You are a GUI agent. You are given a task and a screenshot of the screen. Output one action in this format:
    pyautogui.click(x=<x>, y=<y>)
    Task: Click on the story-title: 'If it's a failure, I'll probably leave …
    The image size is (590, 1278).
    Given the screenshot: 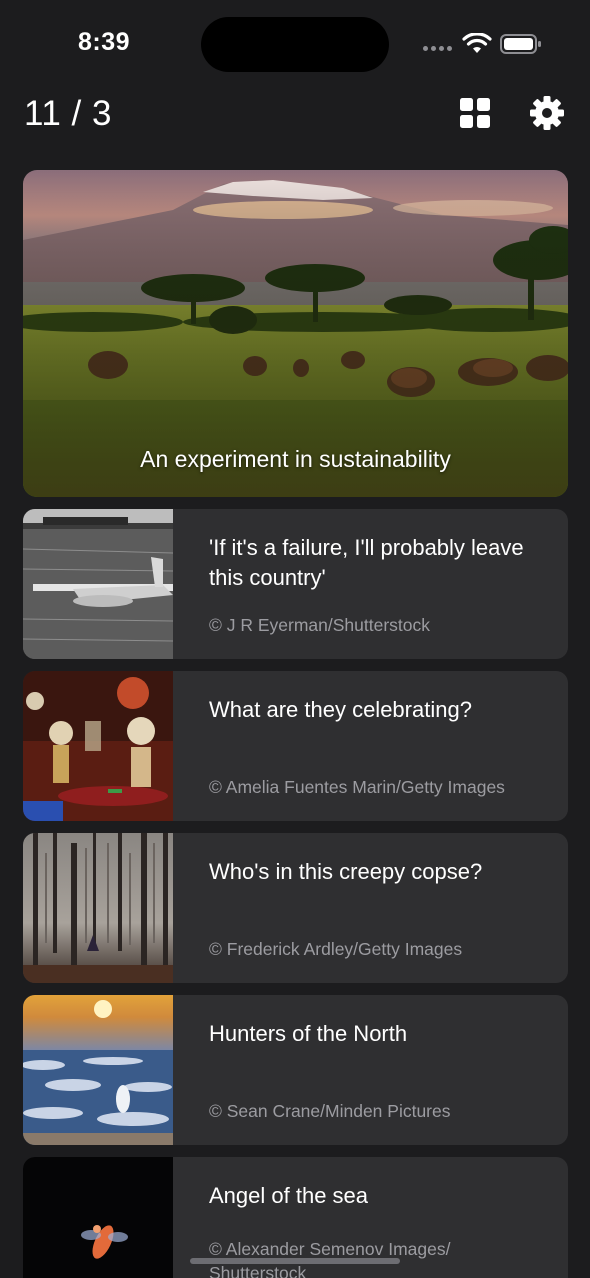 What is the action you would take?
    pyautogui.click(x=366, y=562)
    